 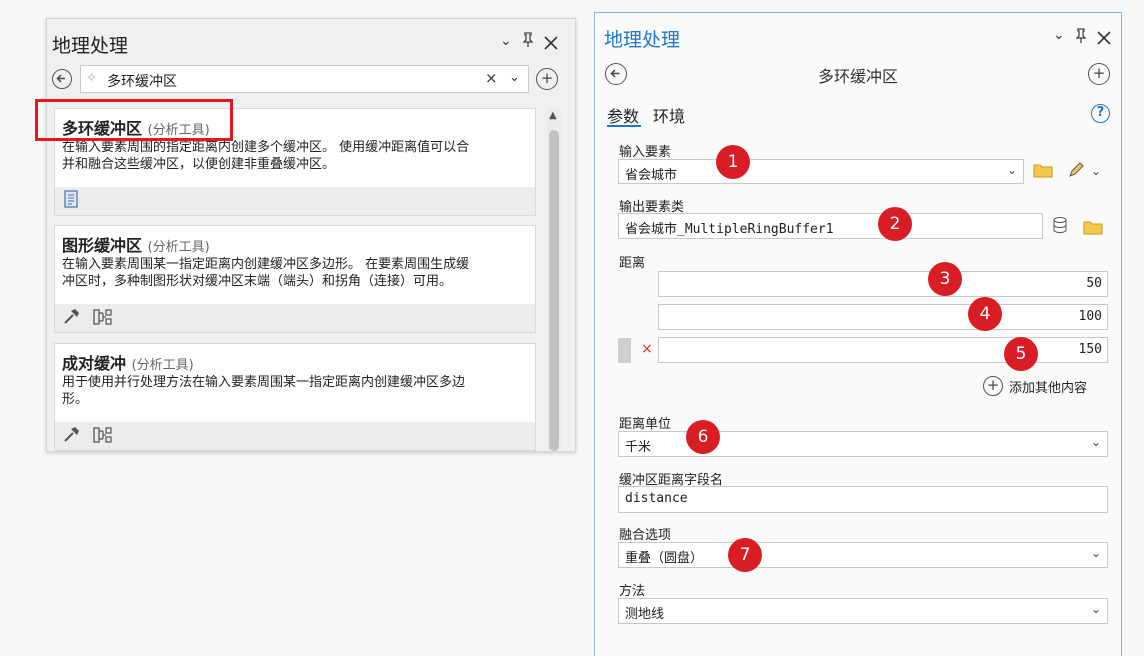 What do you see at coordinates (1100, 113) in the screenshot?
I see `help-icon: ?` at bounding box center [1100, 113].